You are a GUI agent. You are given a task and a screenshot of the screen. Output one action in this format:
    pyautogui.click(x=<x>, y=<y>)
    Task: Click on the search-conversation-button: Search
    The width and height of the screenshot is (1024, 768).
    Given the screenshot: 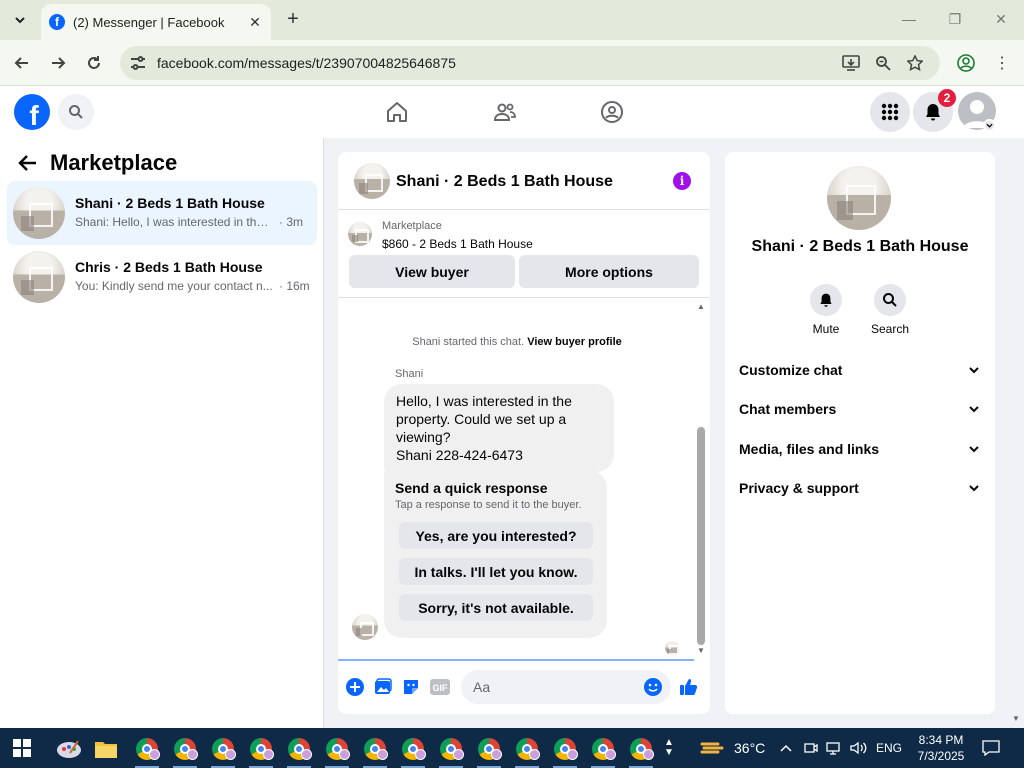 What is the action you would take?
    pyautogui.click(x=890, y=310)
    